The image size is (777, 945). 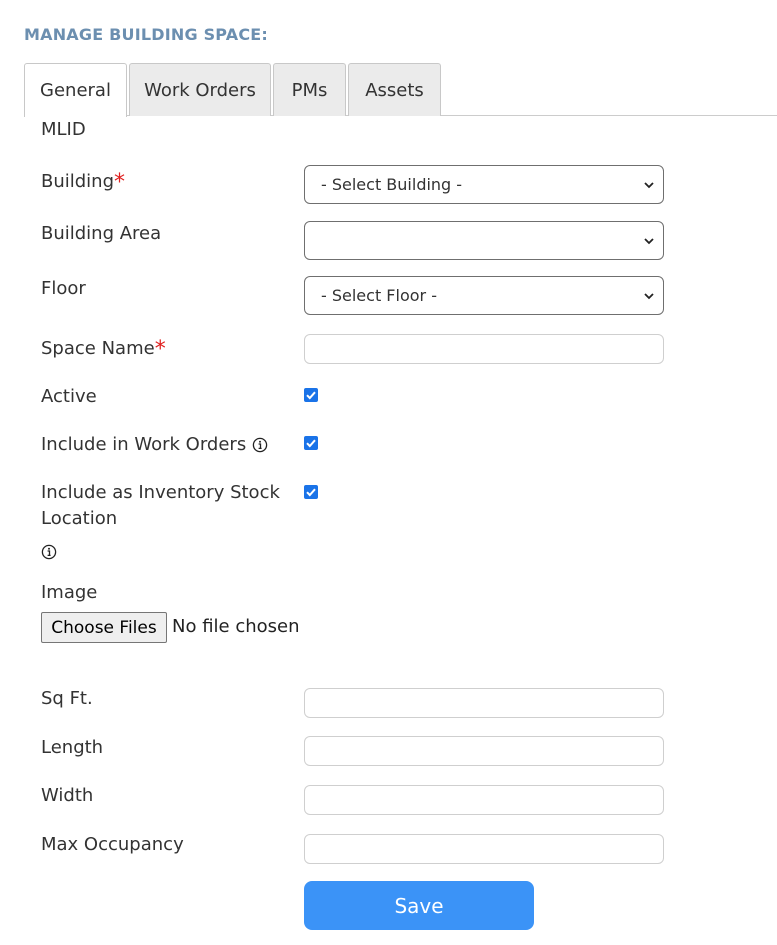 What do you see at coordinates (484, 751) in the screenshot?
I see `length-input` at bounding box center [484, 751].